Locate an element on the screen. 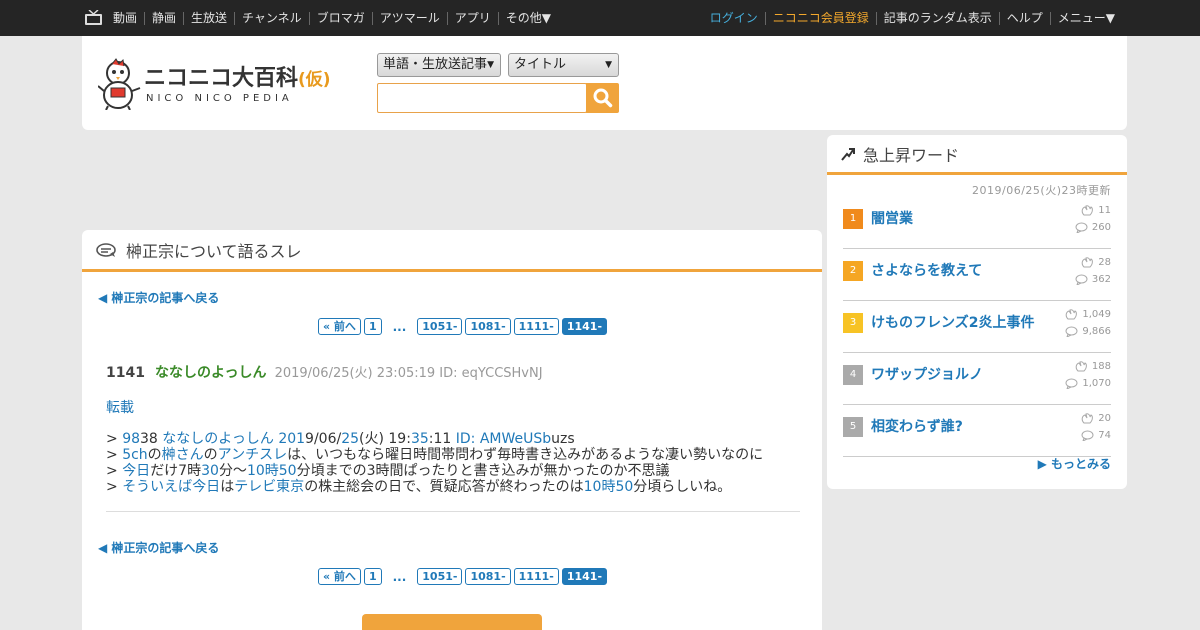 The image size is (1200, 630). trending-item: 1 闇営業 11 260 is located at coordinates (977, 223).